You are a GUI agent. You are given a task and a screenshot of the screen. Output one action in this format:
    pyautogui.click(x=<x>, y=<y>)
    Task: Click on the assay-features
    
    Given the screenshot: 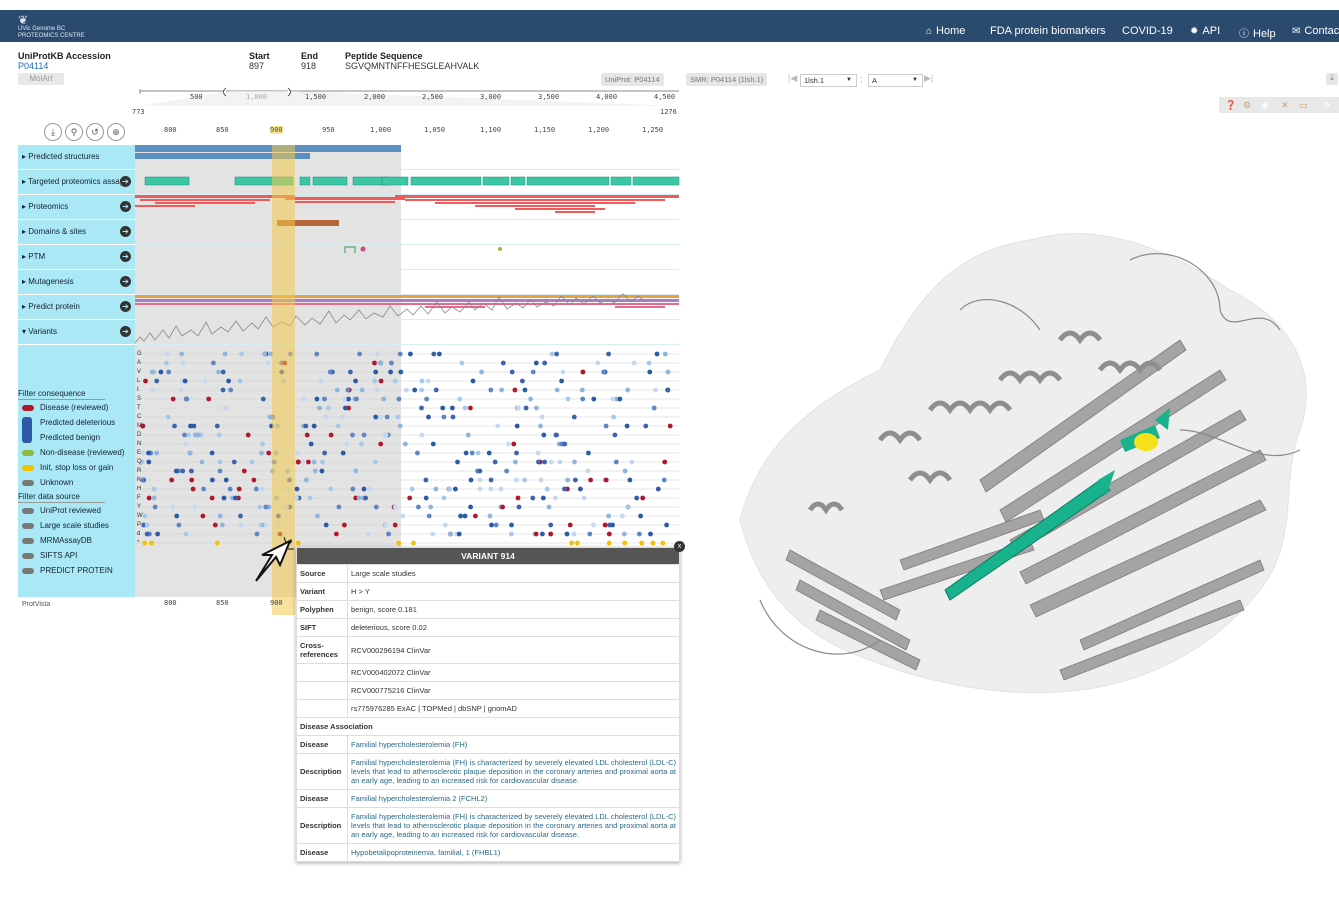 What is the action you would take?
    pyautogui.click(x=412, y=181)
    